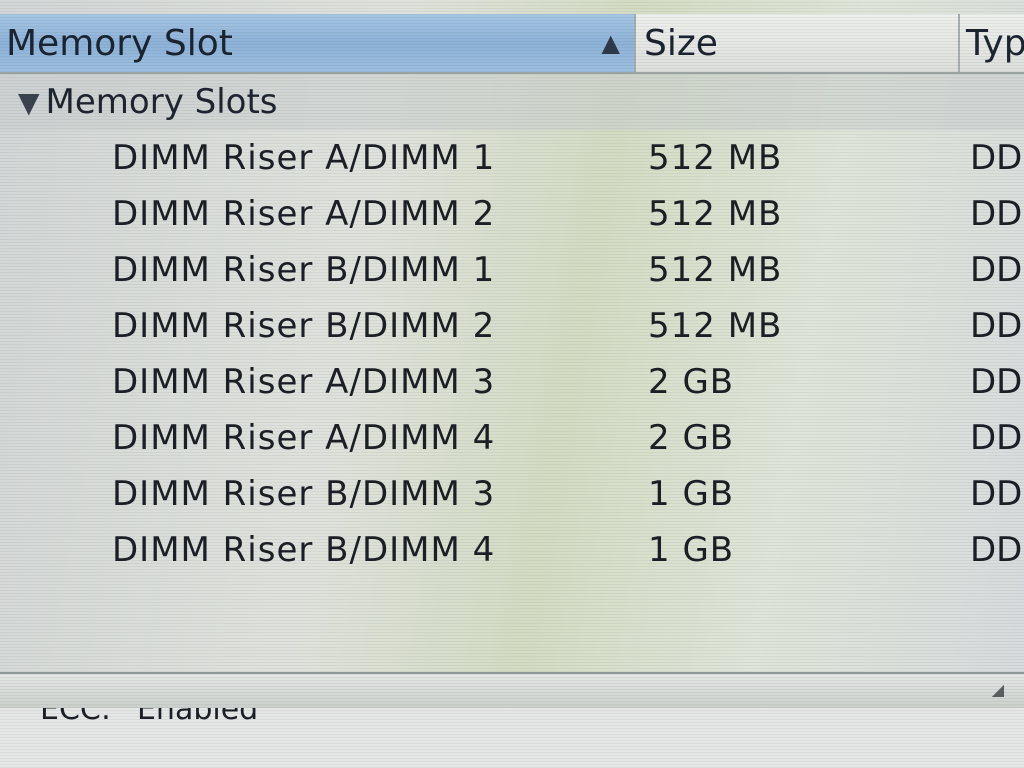 The image size is (1024, 768). I want to click on detail-pane: ECC: Enabled, so click(512, 738).